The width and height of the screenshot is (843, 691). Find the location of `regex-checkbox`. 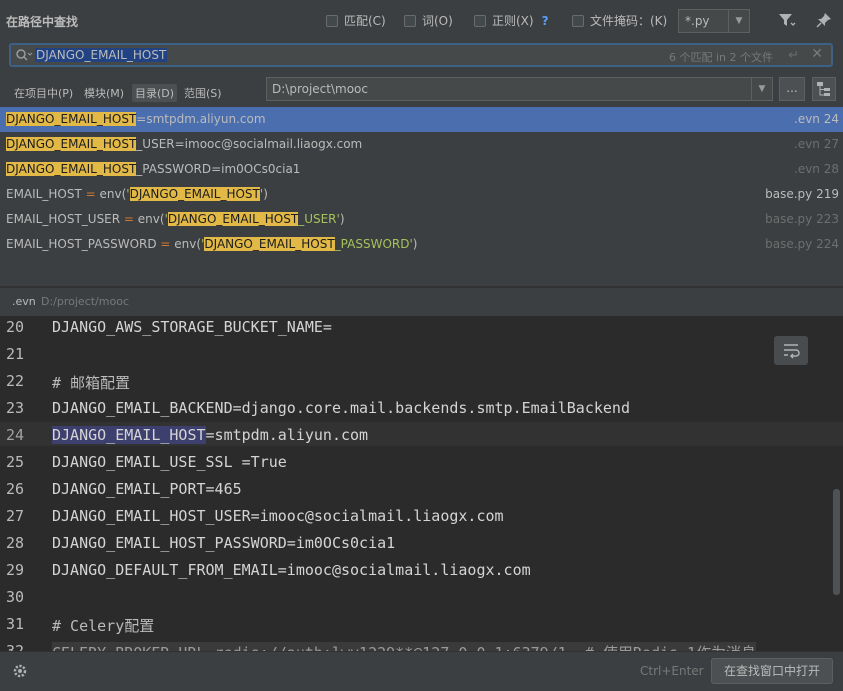

regex-checkbox is located at coordinates (480, 20).